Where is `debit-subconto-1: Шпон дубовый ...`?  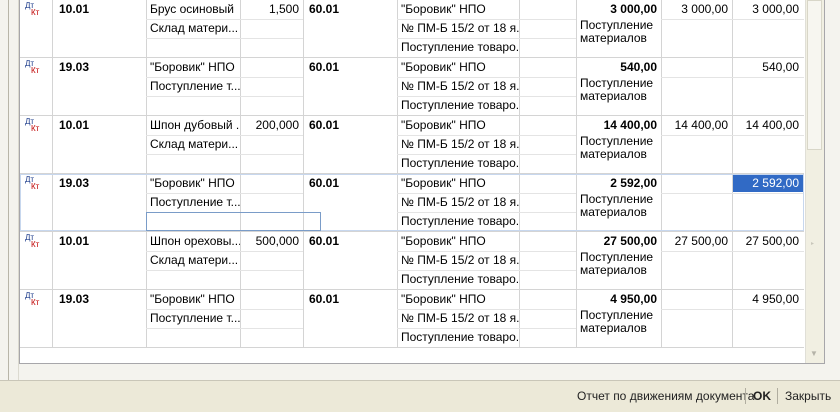
debit-subconto-1: Шпон дубовый ... is located at coordinates (193, 125).